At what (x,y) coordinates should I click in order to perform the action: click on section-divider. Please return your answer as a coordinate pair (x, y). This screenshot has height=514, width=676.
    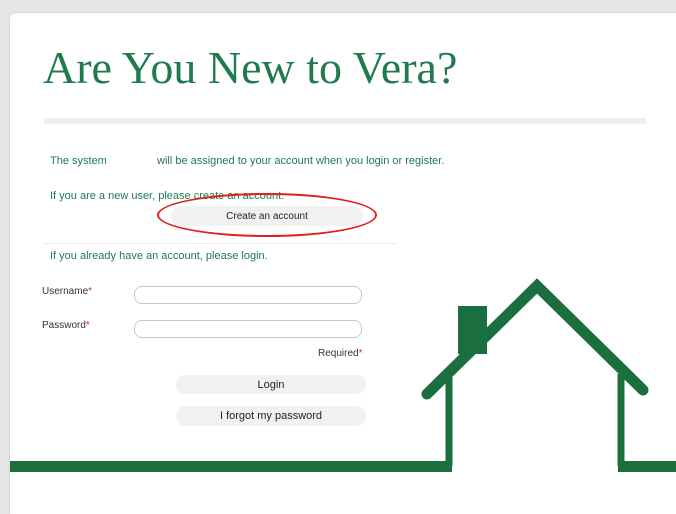
    Looking at the image, I should click on (220, 243).